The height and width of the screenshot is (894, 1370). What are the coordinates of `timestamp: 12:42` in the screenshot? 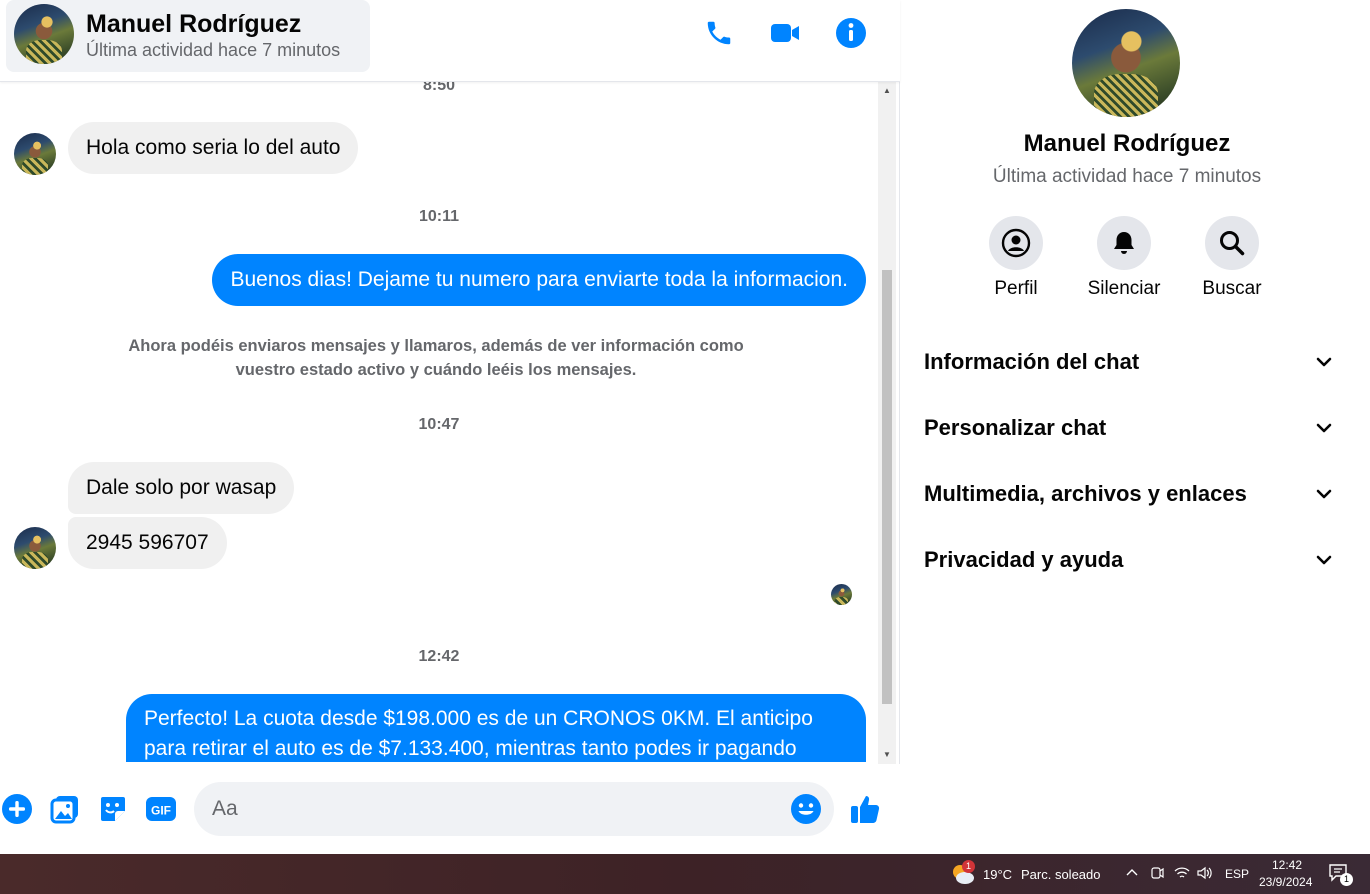 It's located at (439, 656).